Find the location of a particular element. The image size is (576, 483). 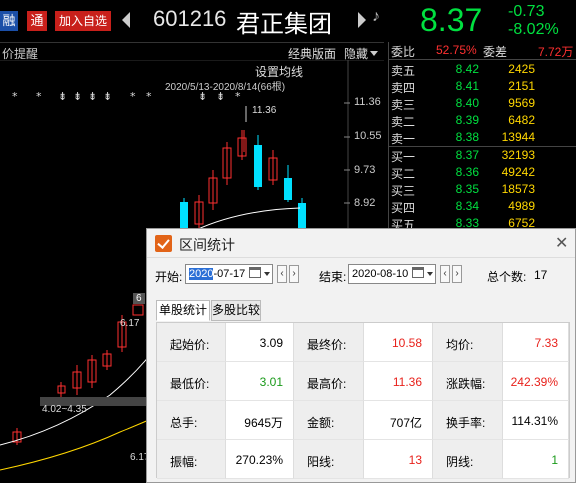

quote-header: 融 通 加入自选 601216 君正集团 ♪ 8.37 -0.73 -8.02% is located at coordinates (288, 21).